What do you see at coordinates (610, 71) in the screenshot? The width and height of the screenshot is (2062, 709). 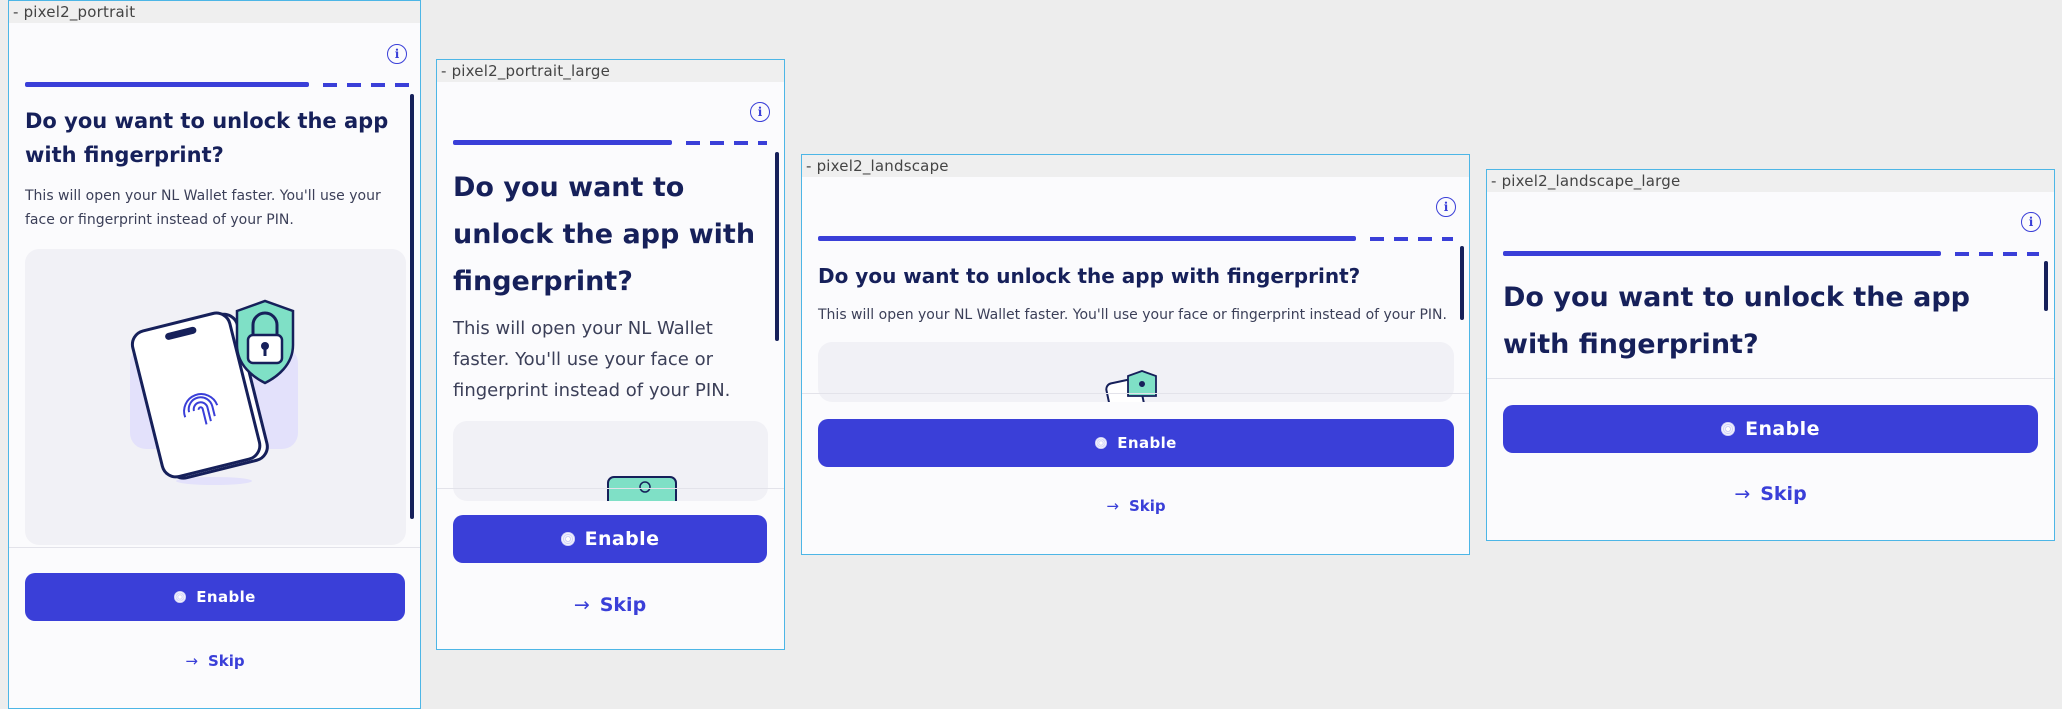 I see `device-label: - pixel2_portrait_large` at bounding box center [610, 71].